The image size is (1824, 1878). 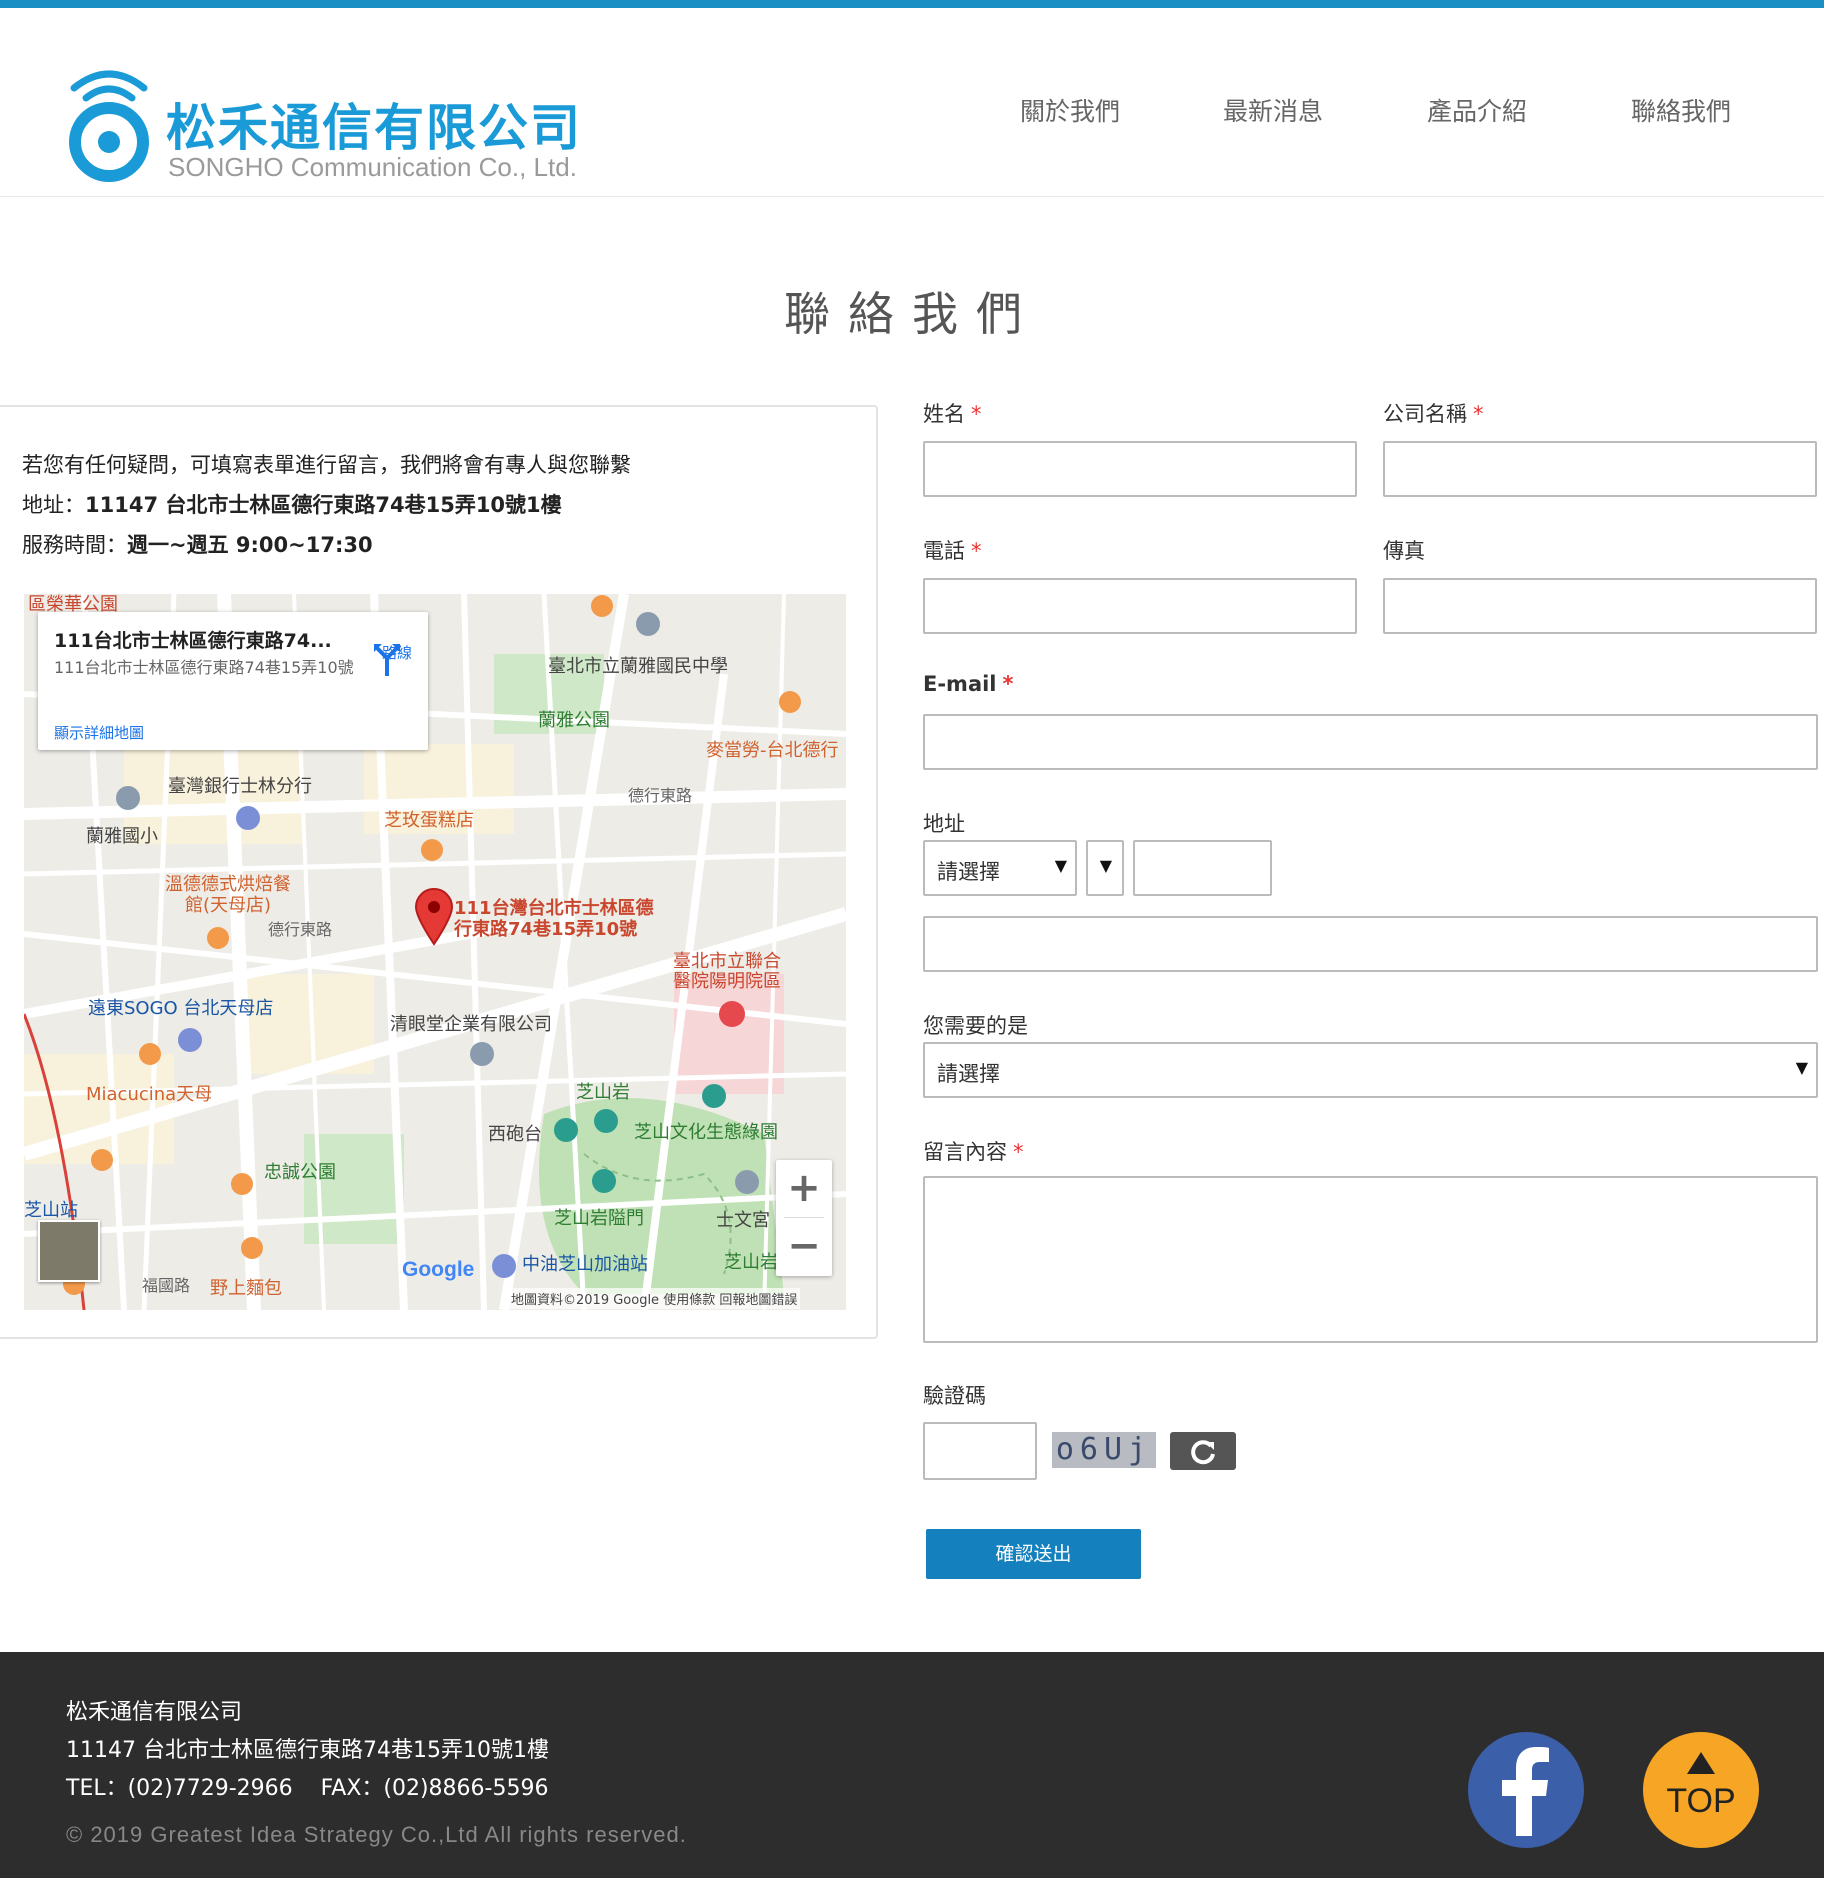 What do you see at coordinates (51, 1210) in the screenshot?
I see `map-label-station: 芝山站` at bounding box center [51, 1210].